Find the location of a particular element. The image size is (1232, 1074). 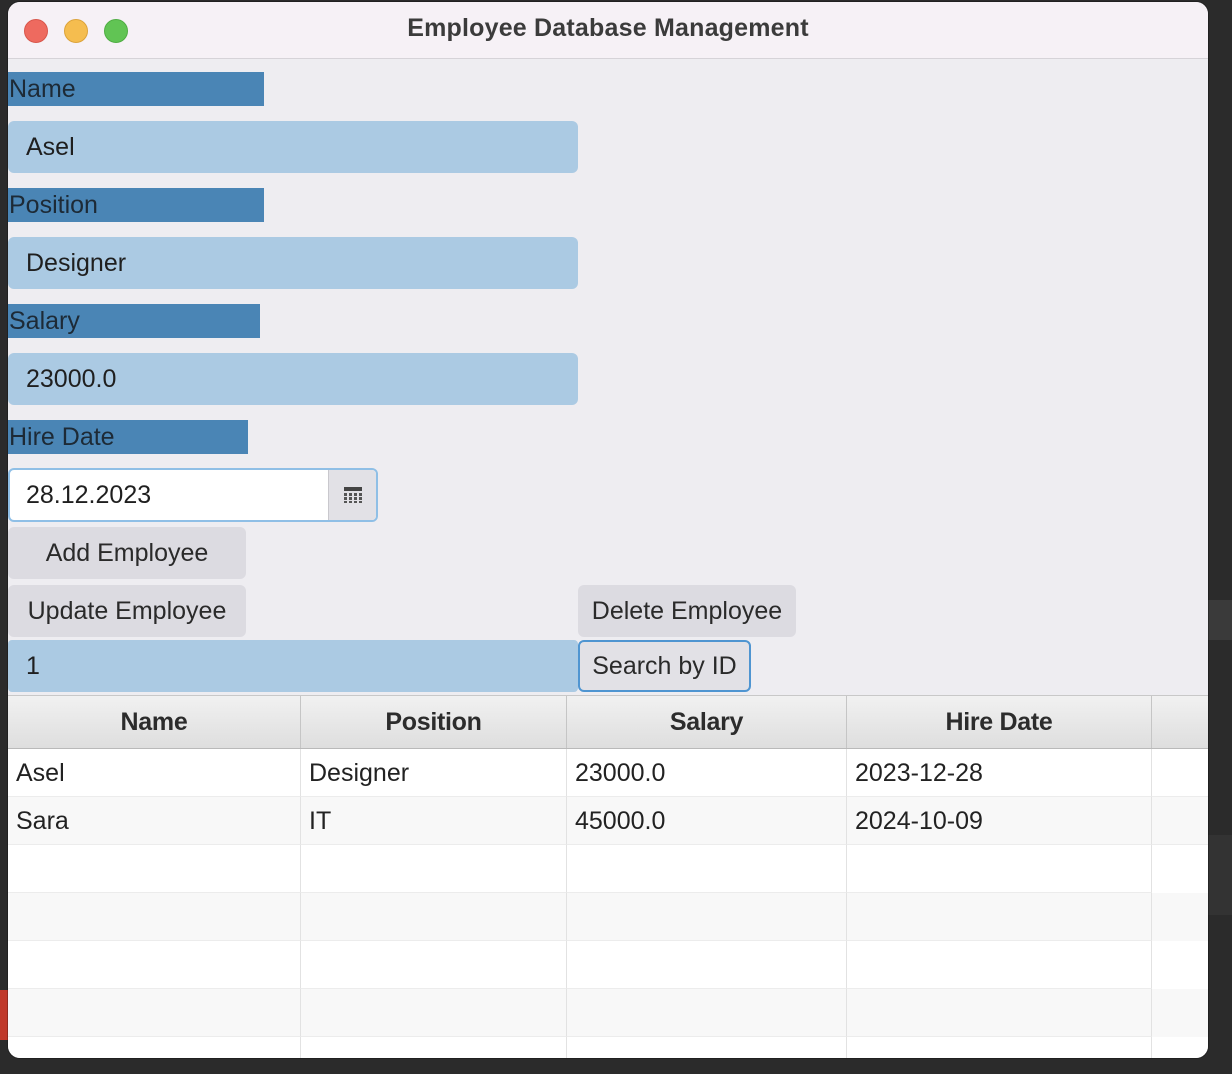

column-header-salary: Salary is located at coordinates (707, 722).